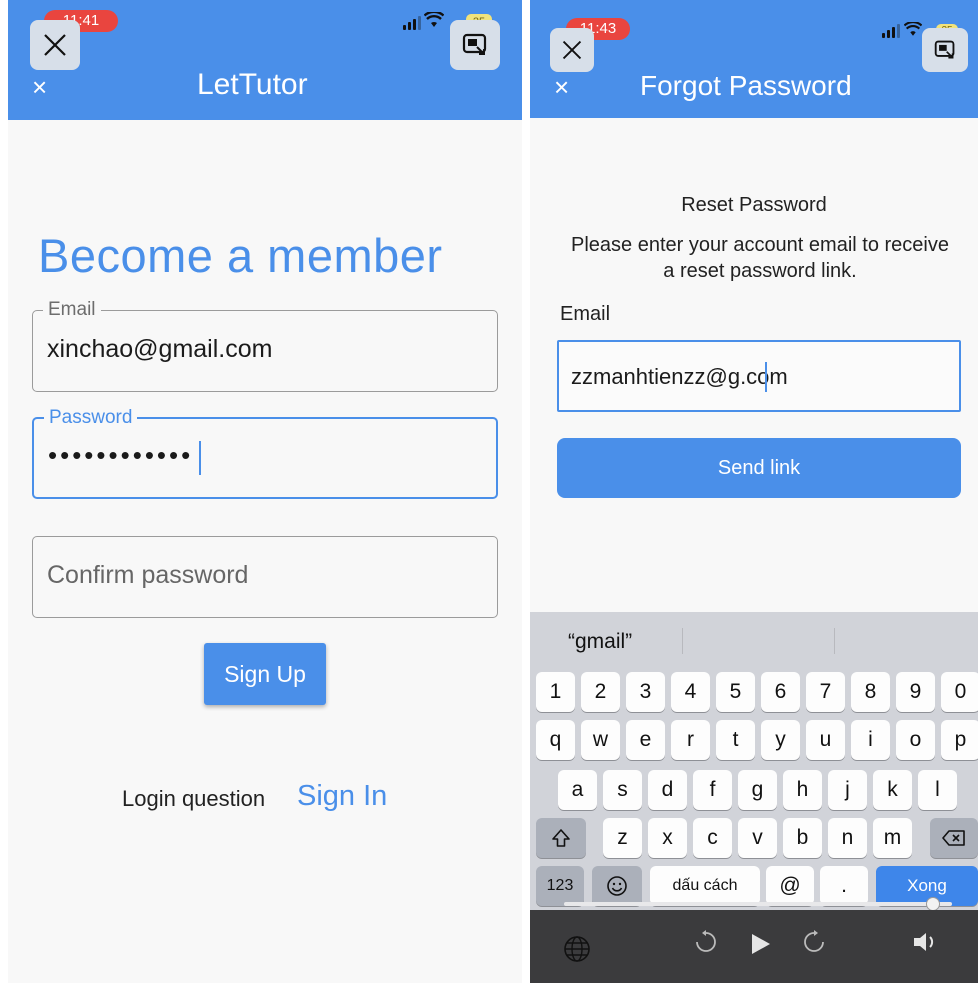  I want to click on globe-icon, so click(577, 949).